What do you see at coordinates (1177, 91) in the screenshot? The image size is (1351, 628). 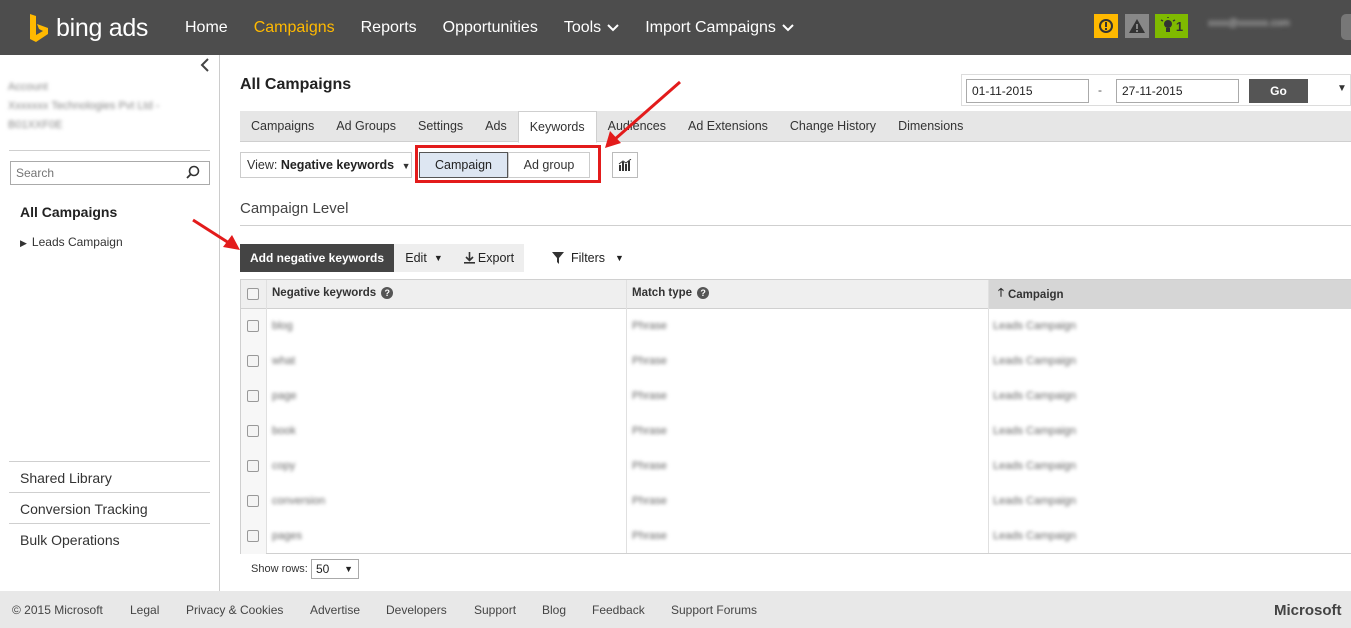 I see `date-to-input` at bounding box center [1177, 91].